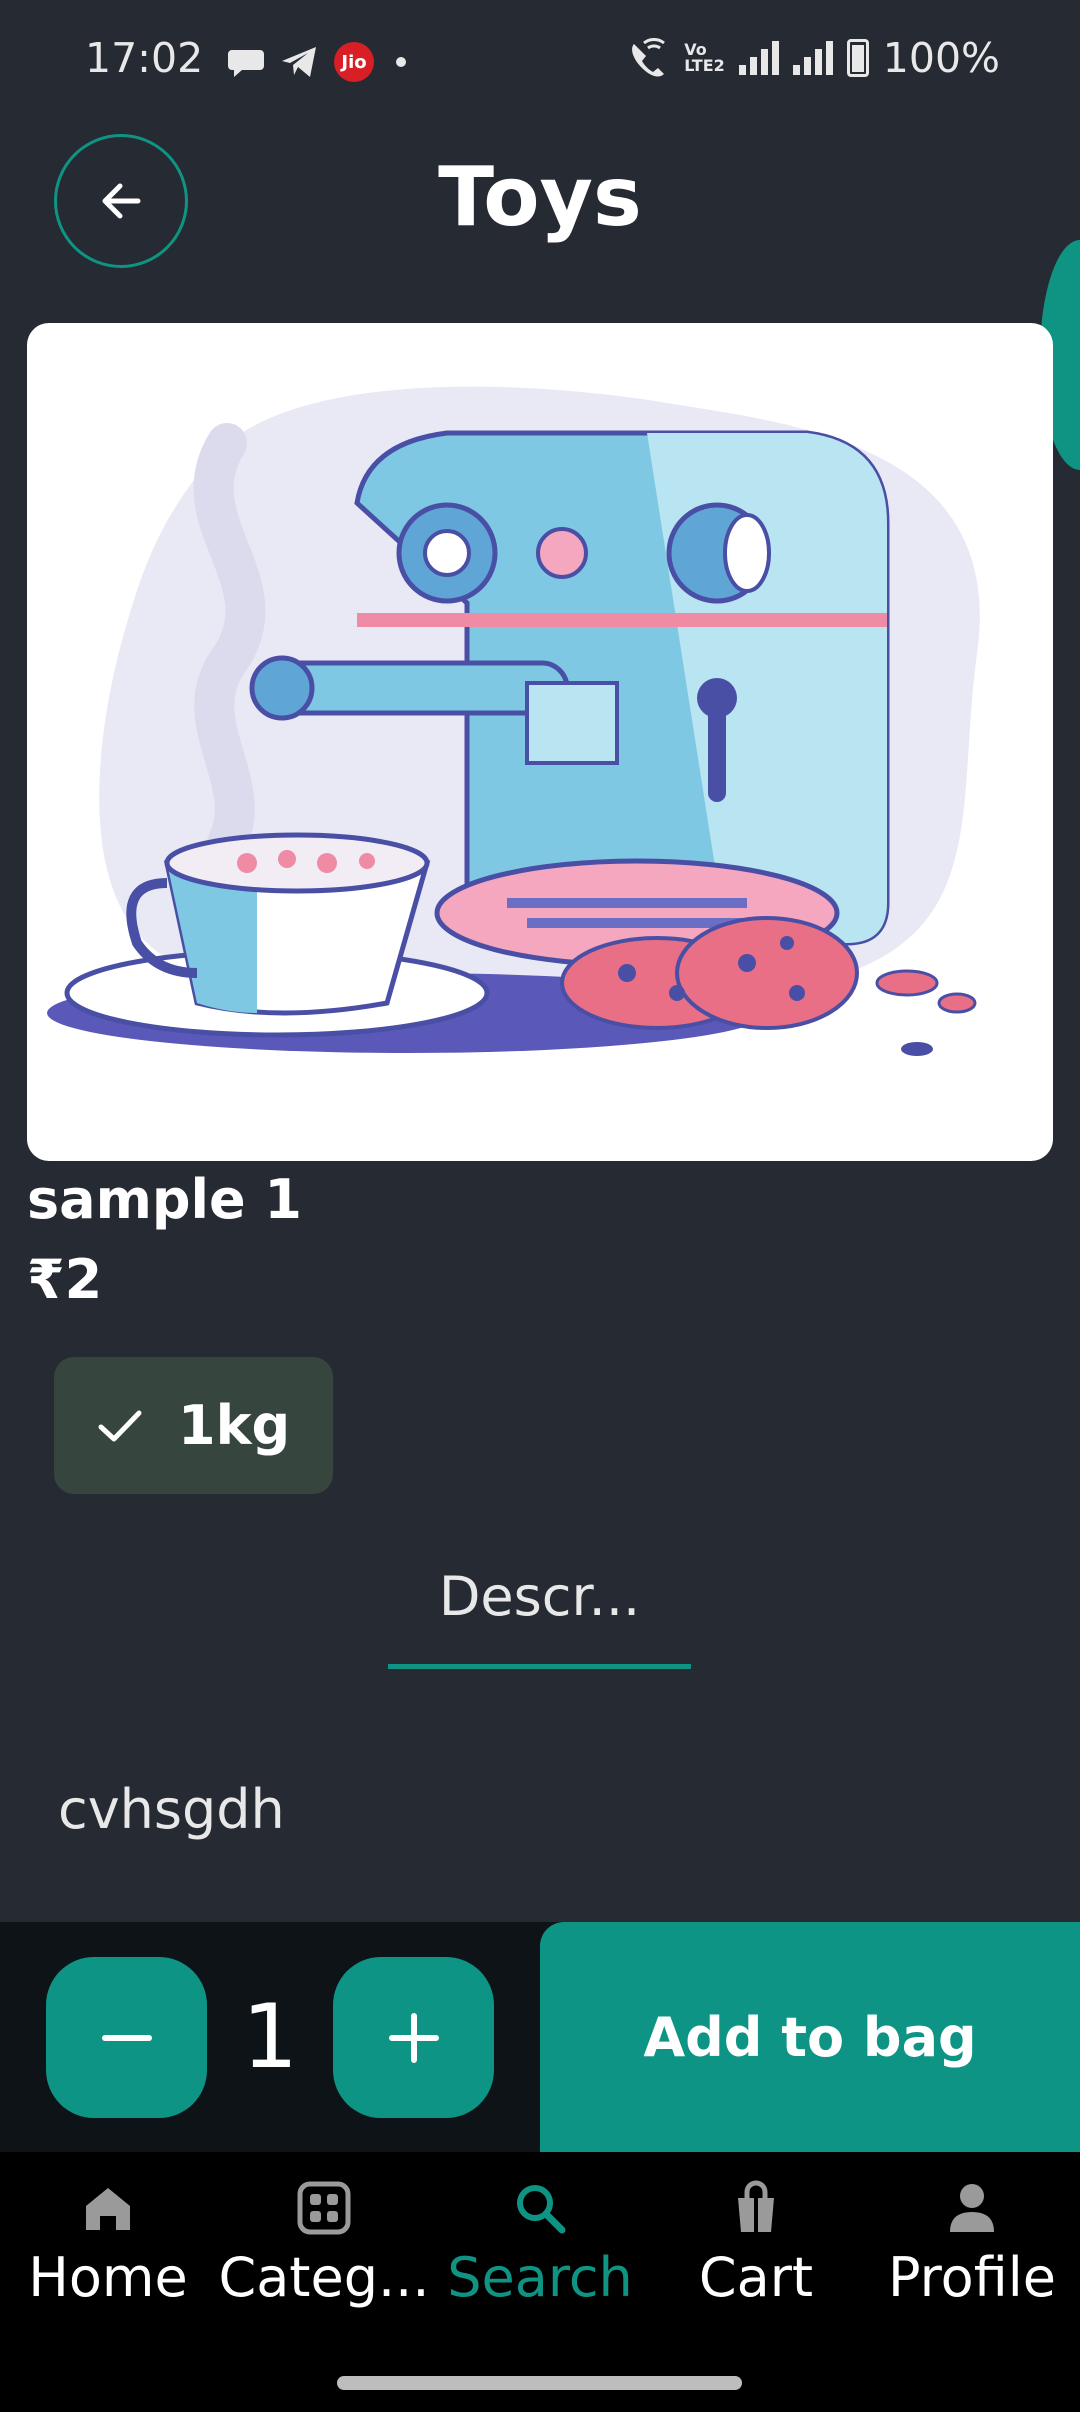 The height and width of the screenshot is (2412, 1080). What do you see at coordinates (539, 2383) in the screenshot?
I see `home-indicator` at bounding box center [539, 2383].